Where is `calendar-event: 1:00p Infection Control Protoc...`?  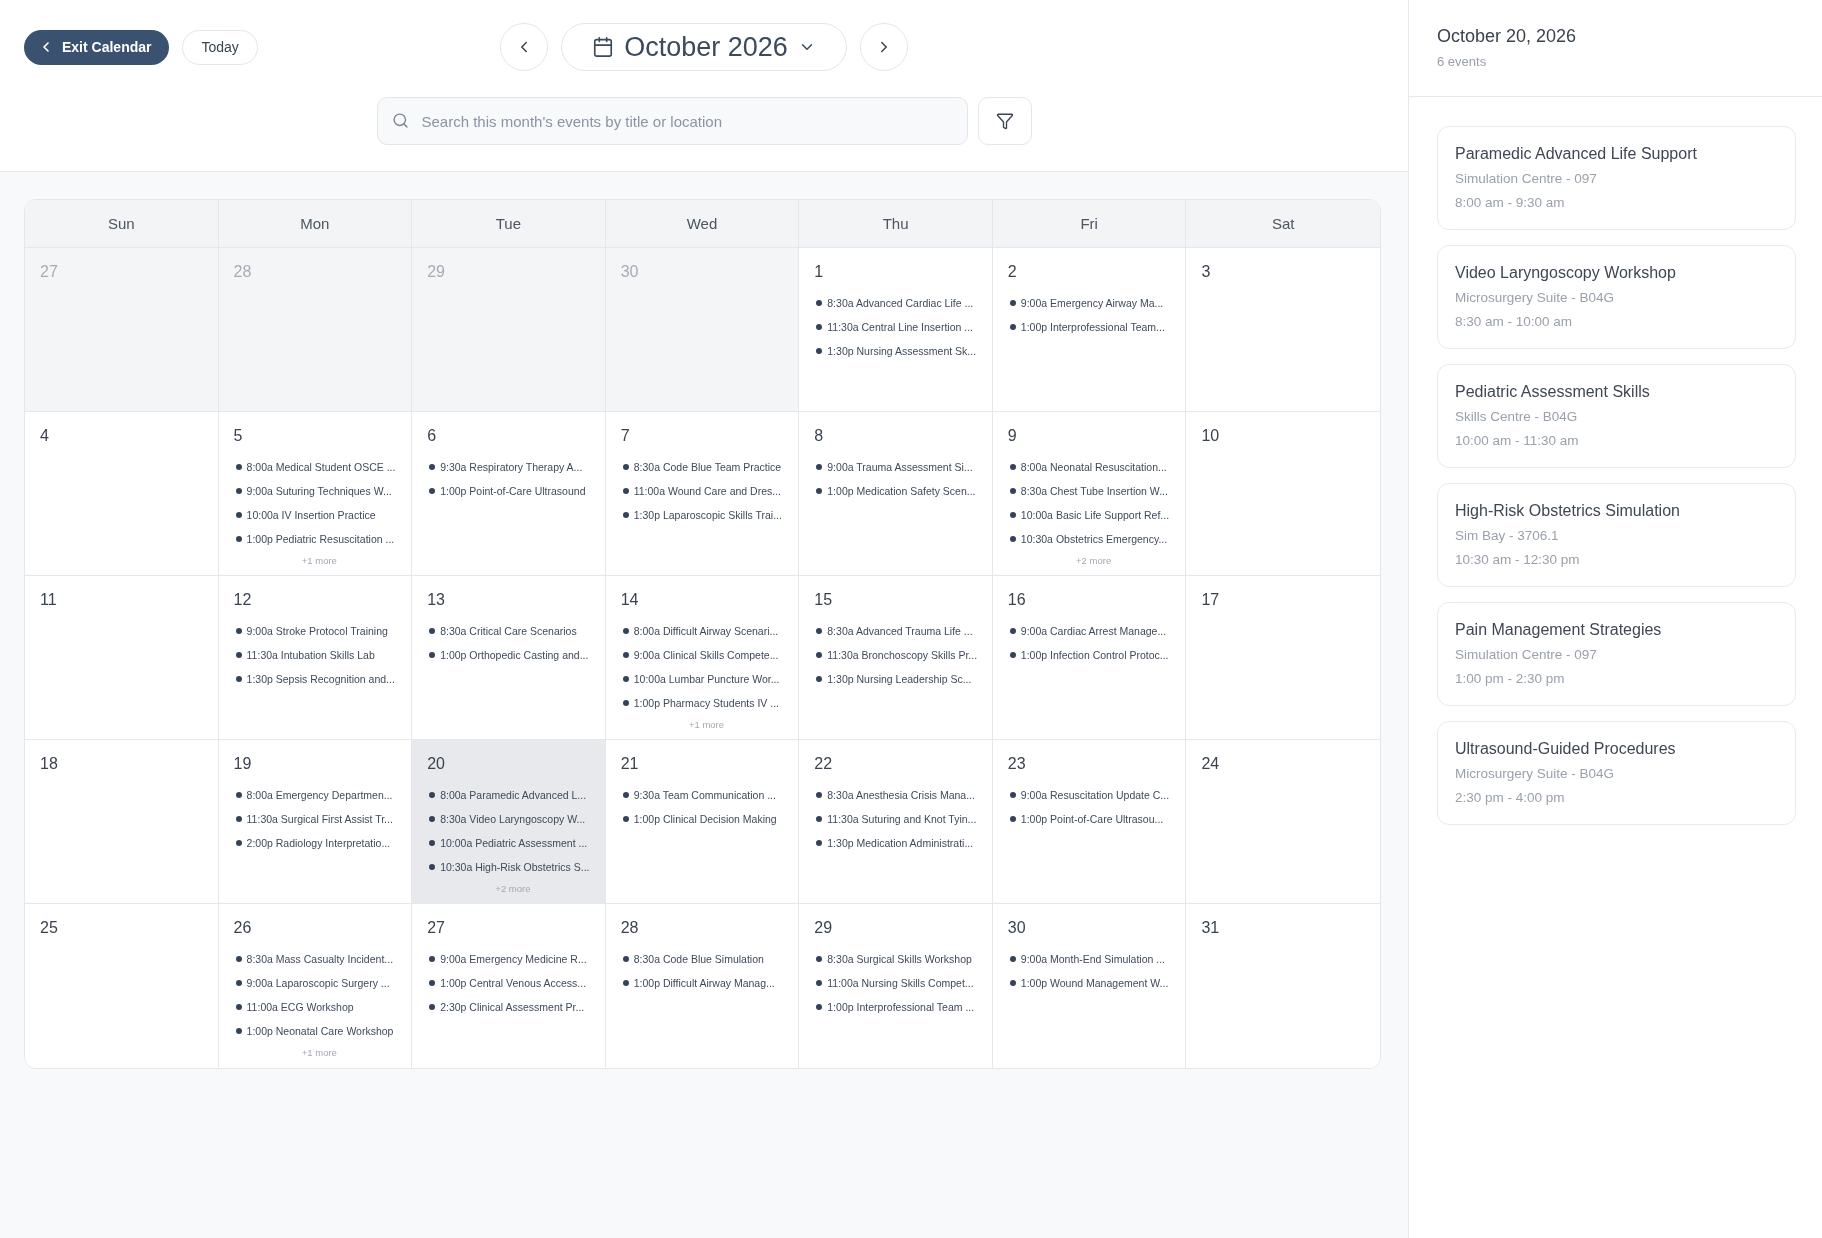
calendar-event: 1:00p Infection Control Protoc... is located at coordinates (1088, 655).